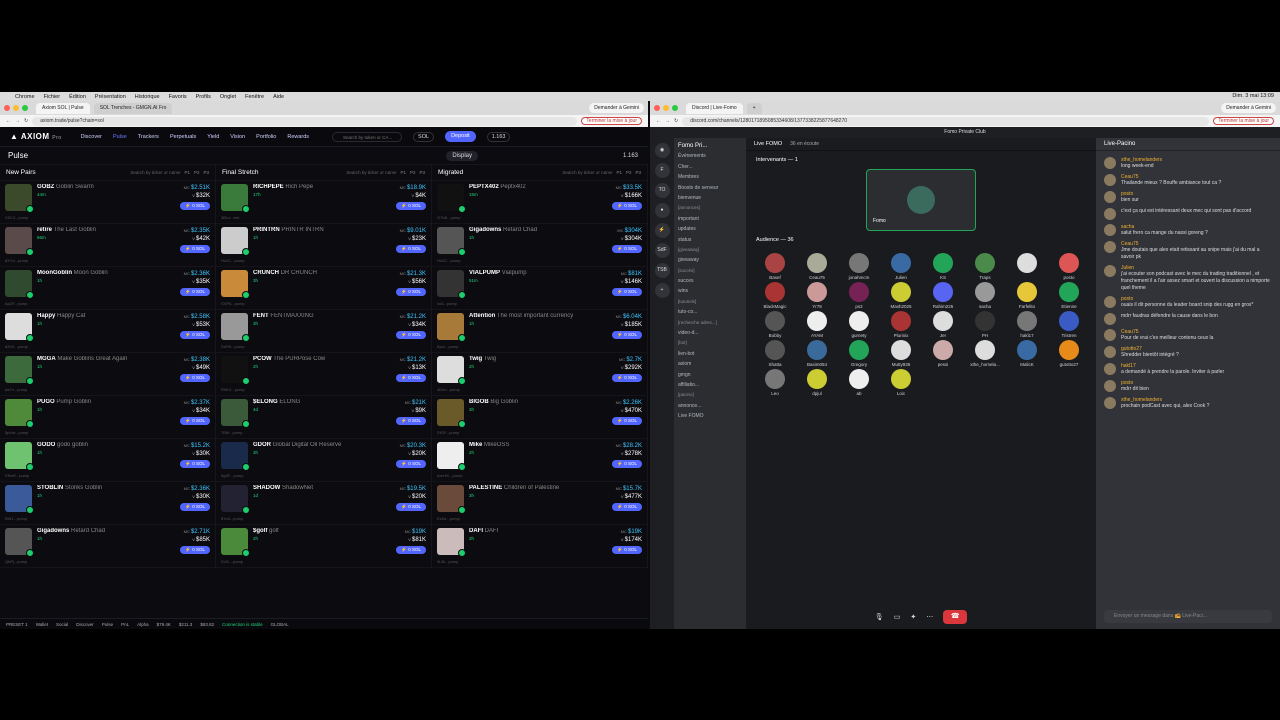  Describe the element at coordinates (42, 624) in the screenshot. I see `footer-item: Wallet` at that location.